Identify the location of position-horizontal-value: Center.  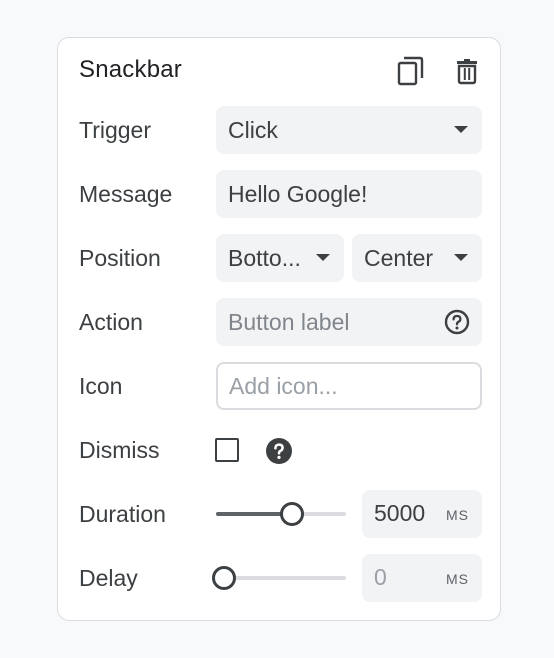
(399, 257).